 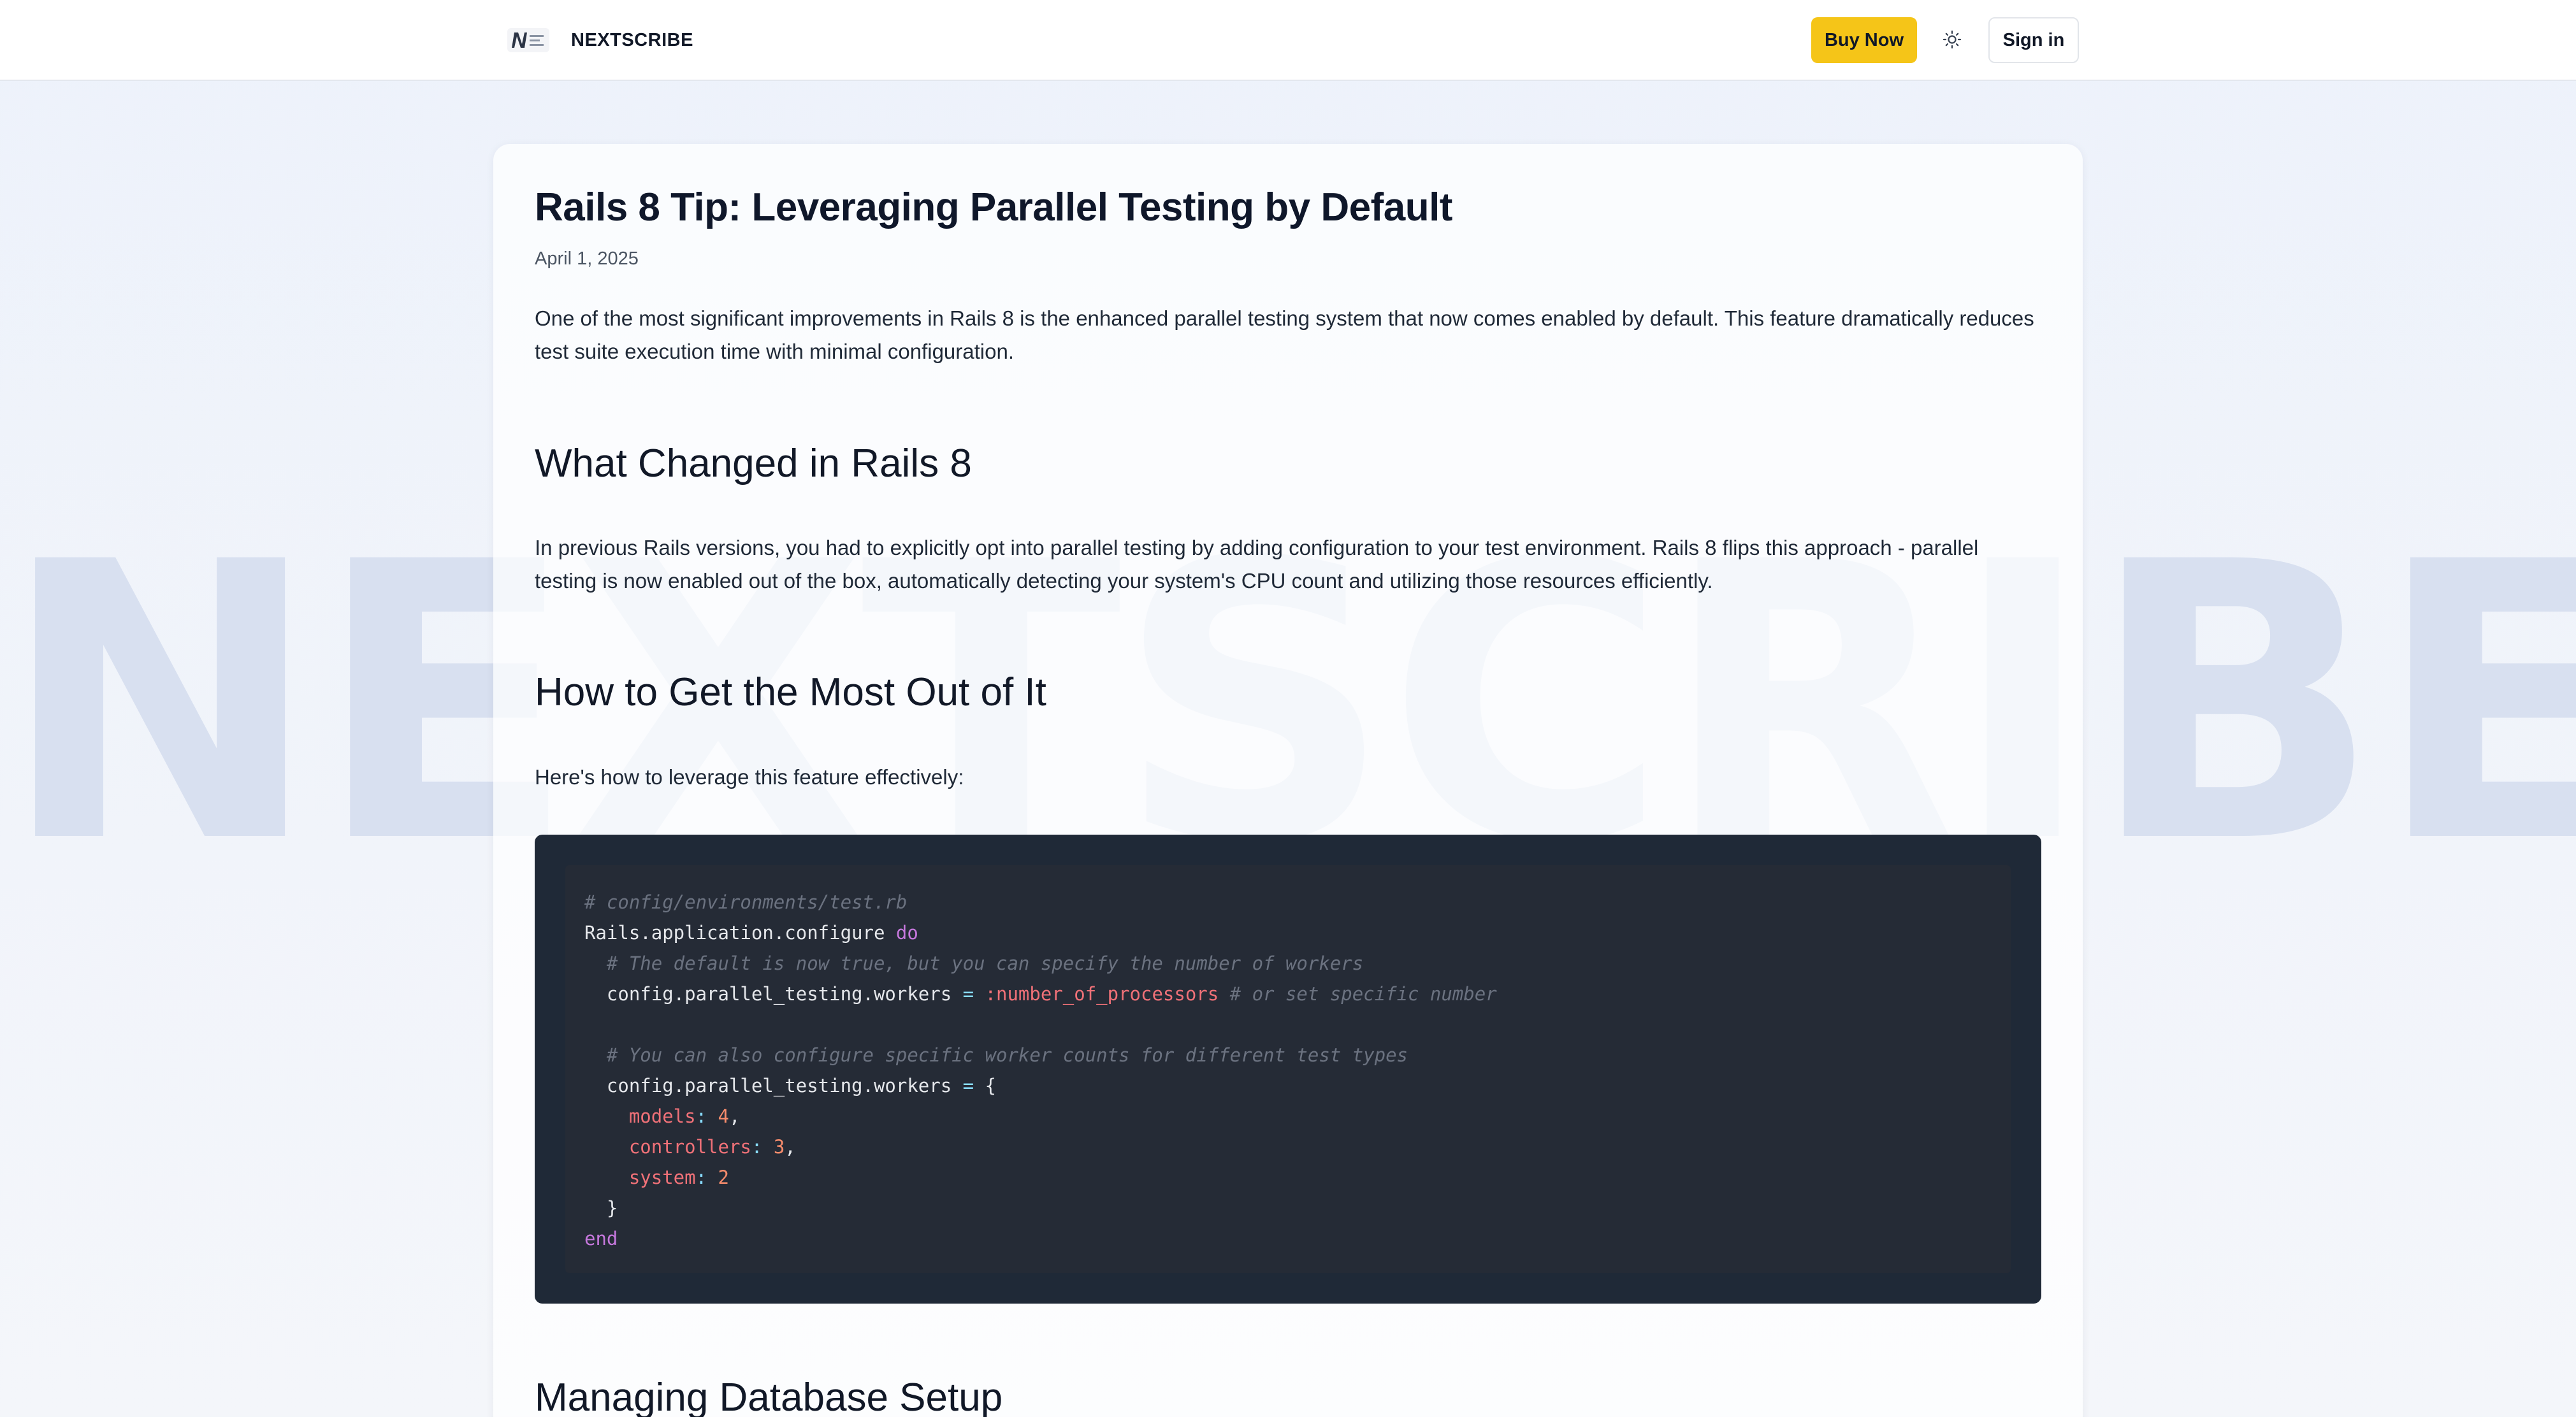 What do you see at coordinates (1297, 1116) in the screenshot?
I see `code-line: models: 4,` at bounding box center [1297, 1116].